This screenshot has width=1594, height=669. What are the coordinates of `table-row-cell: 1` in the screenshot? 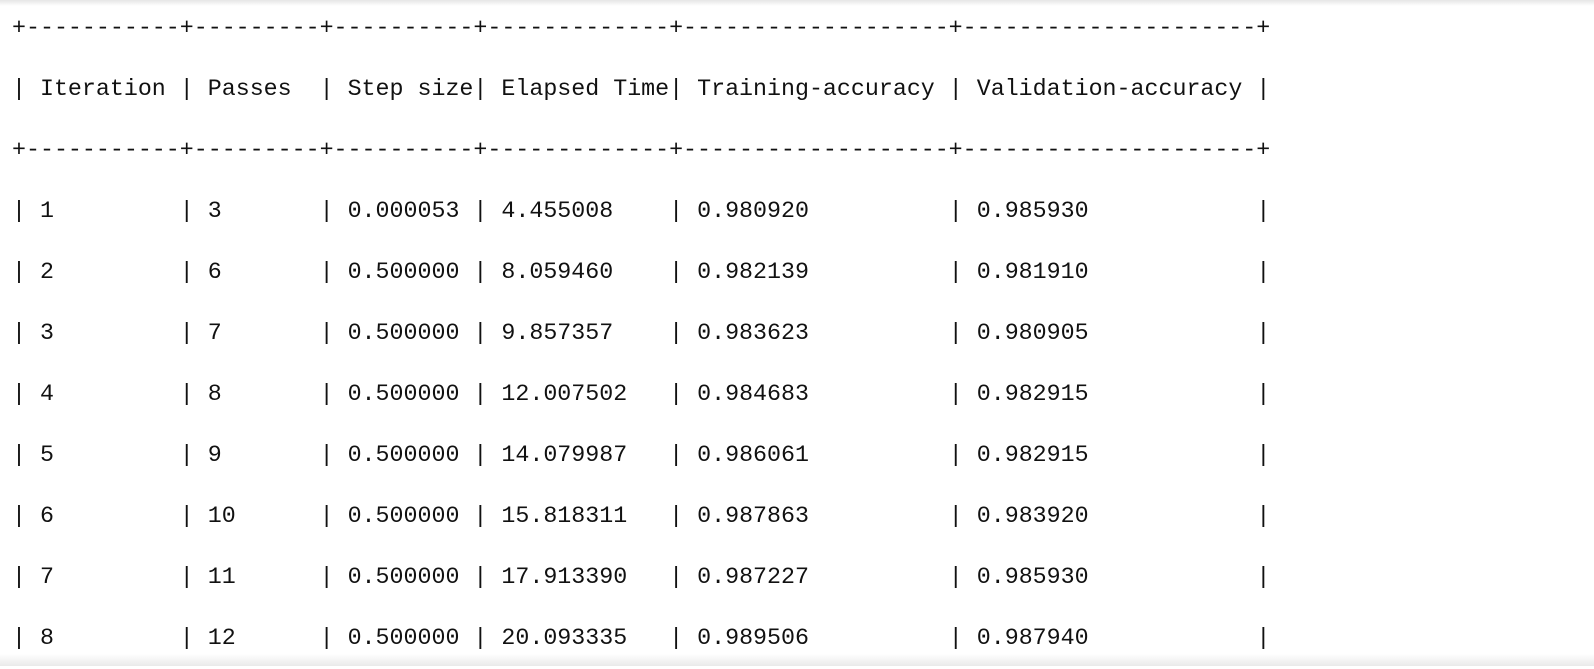 It's located at (46, 211).